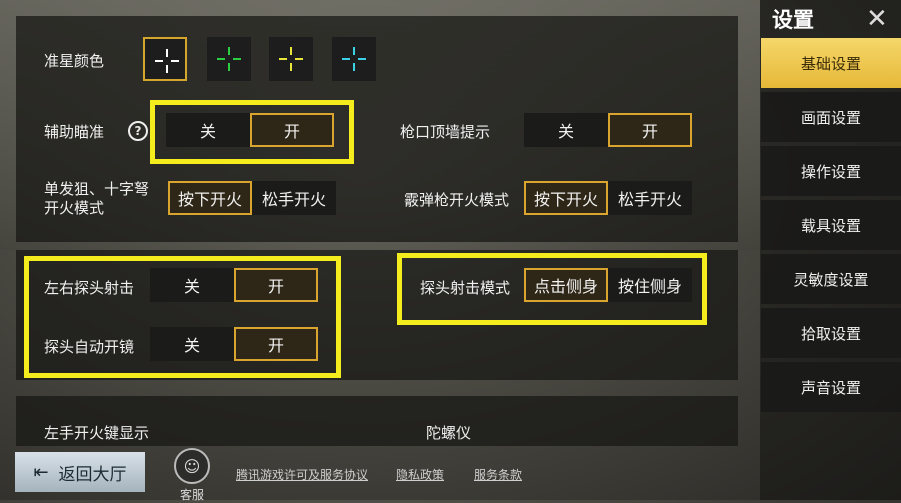 The image size is (901, 503). I want to click on shotgun-fire-label: 霰弹枪开火模式, so click(457, 200).